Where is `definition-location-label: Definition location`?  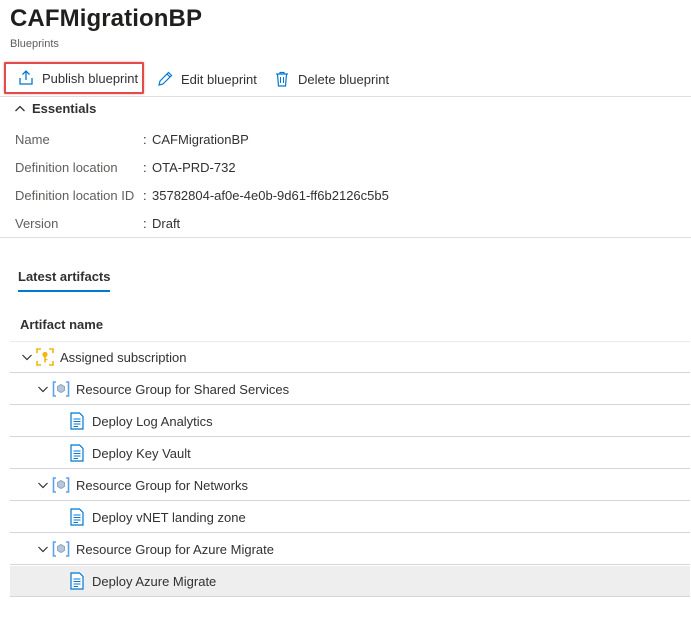 definition-location-label: Definition location is located at coordinates (66, 167).